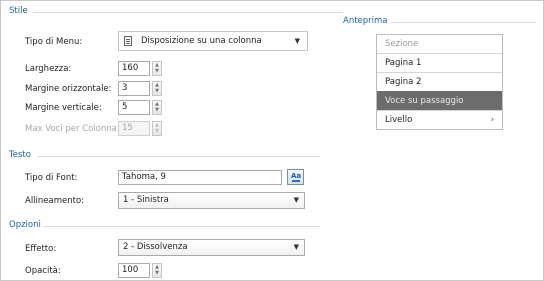 The image size is (544, 281). What do you see at coordinates (188, 12) in the screenshot?
I see `group-rule-stile` at bounding box center [188, 12].